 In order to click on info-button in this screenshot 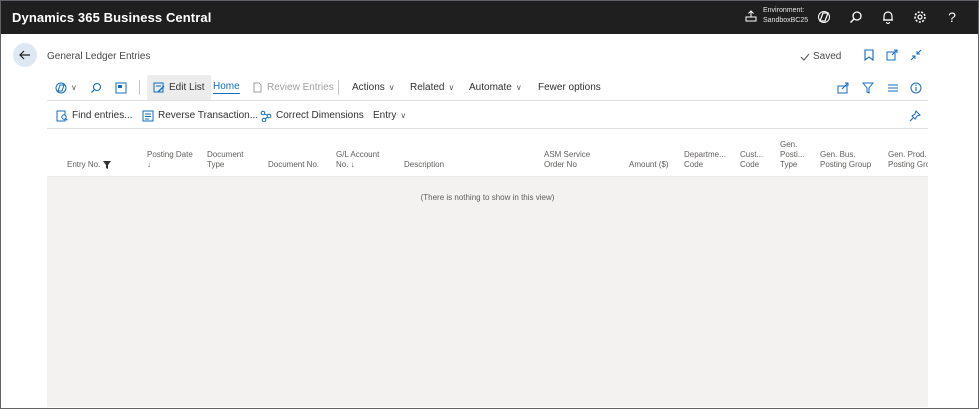, I will do `click(916, 87)`.